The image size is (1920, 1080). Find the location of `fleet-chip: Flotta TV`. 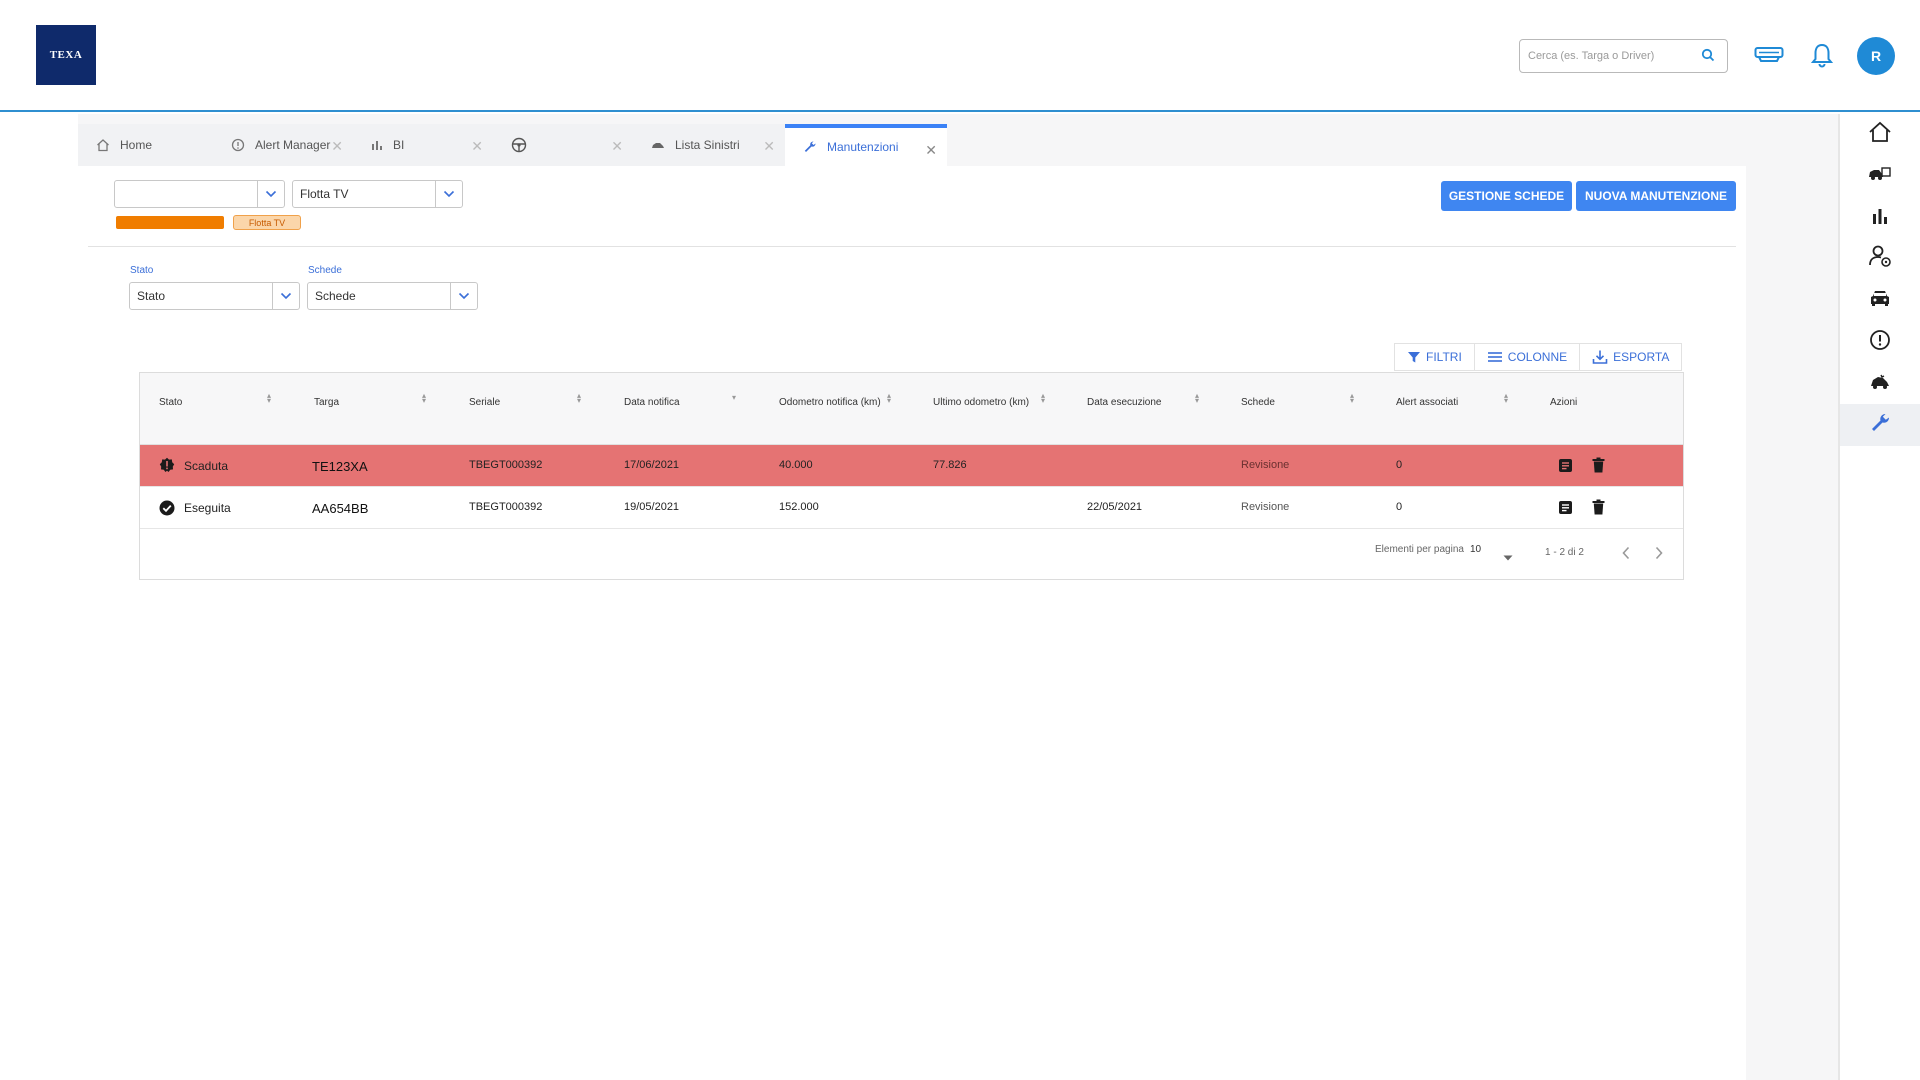

fleet-chip: Flotta TV is located at coordinates (267, 222).